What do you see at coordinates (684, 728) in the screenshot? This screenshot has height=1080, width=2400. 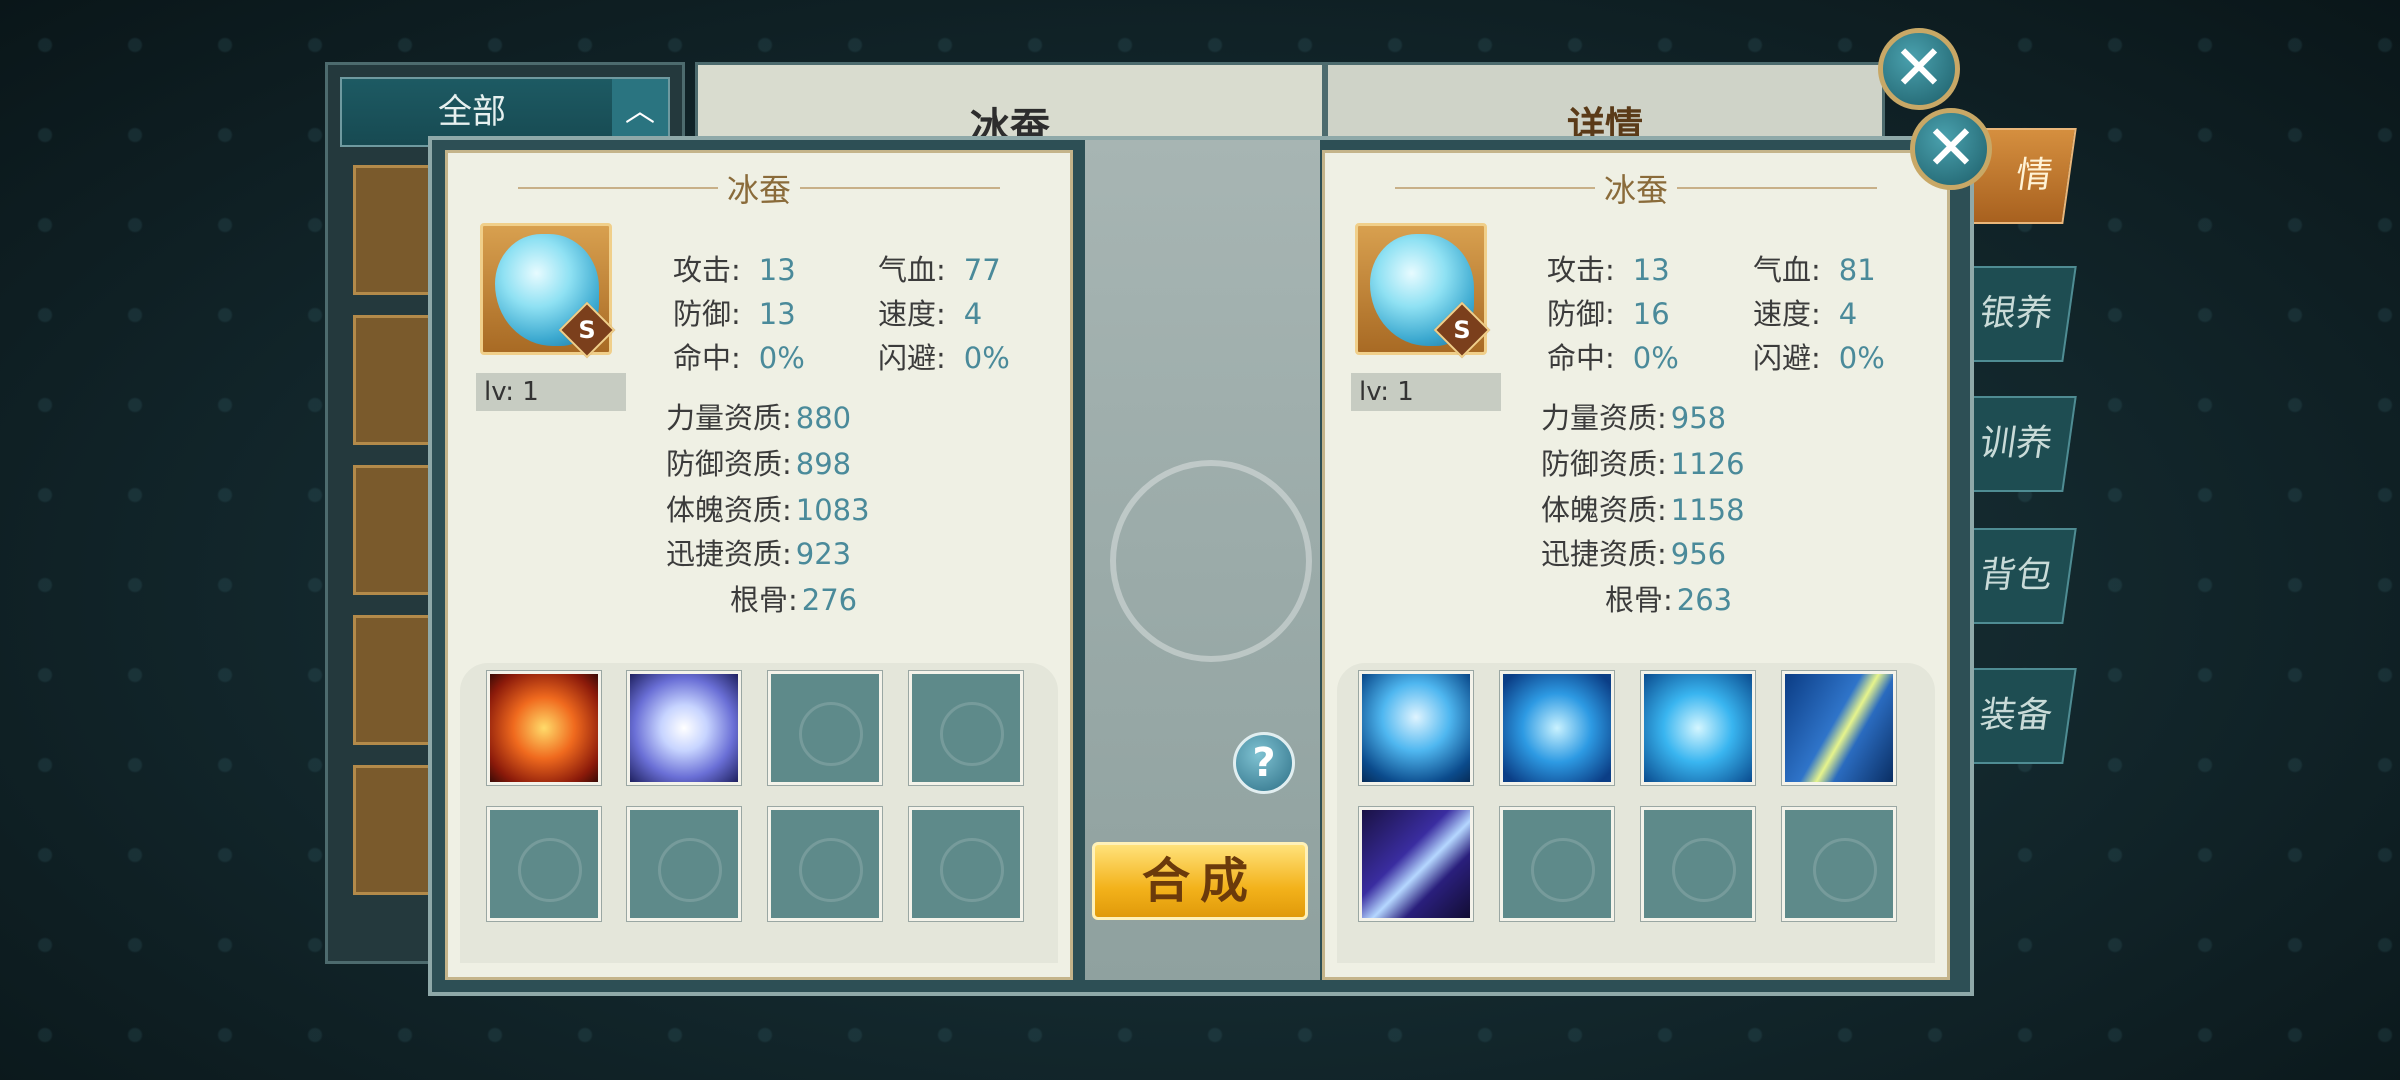 I see `whirlwind-skill-icon` at bounding box center [684, 728].